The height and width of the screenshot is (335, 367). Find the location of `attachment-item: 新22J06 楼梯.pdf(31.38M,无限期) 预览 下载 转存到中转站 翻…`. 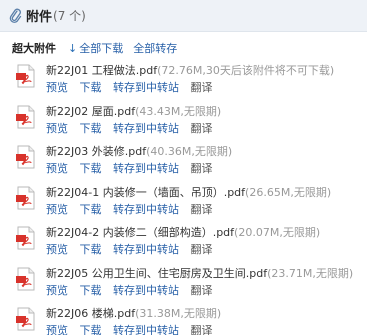

attachment-item: 新22J06 楼梯.pdf(31.38M,无限期) 预览 下载 转存到中转站 翻… is located at coordinates (183, 319).